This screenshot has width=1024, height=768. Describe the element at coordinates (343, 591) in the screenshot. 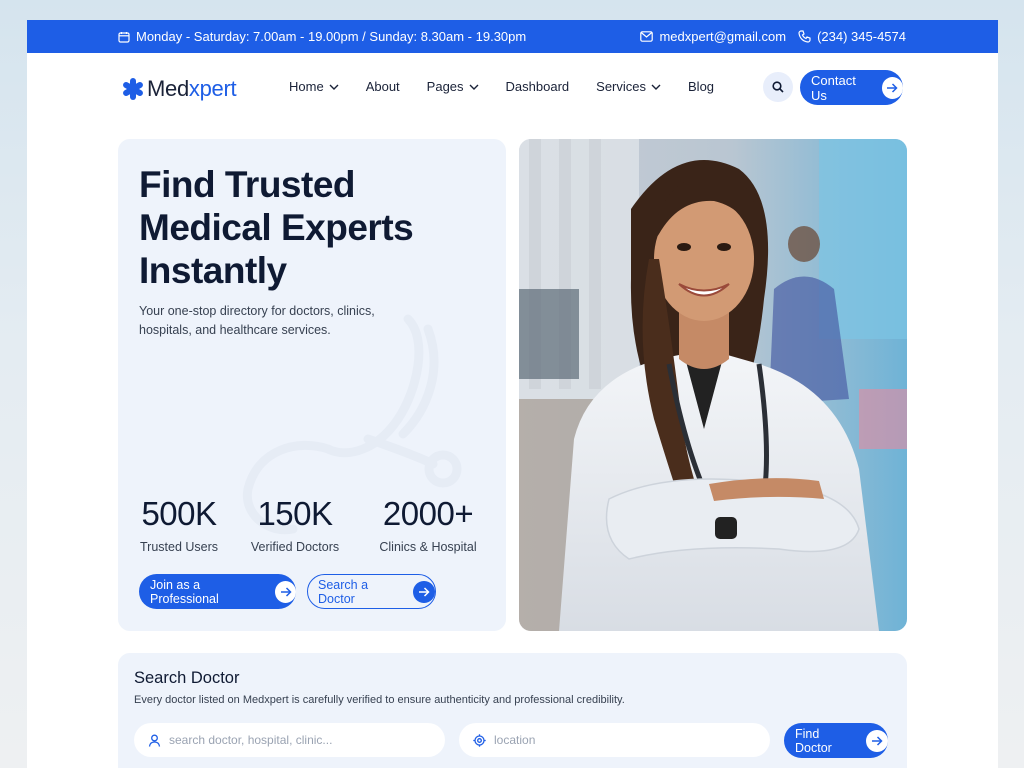

I see `search-doctor-label: Search a Doctor` at that location.